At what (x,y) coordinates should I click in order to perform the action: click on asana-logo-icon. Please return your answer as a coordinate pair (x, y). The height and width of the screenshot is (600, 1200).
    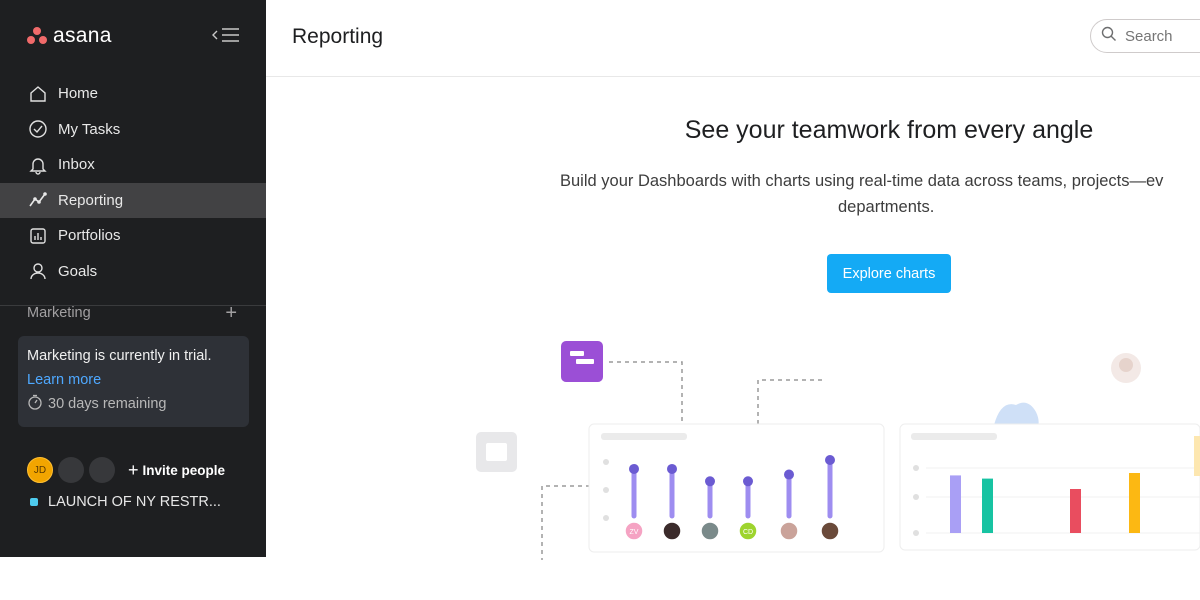
    Looking at the image, I should click on (37, 36).